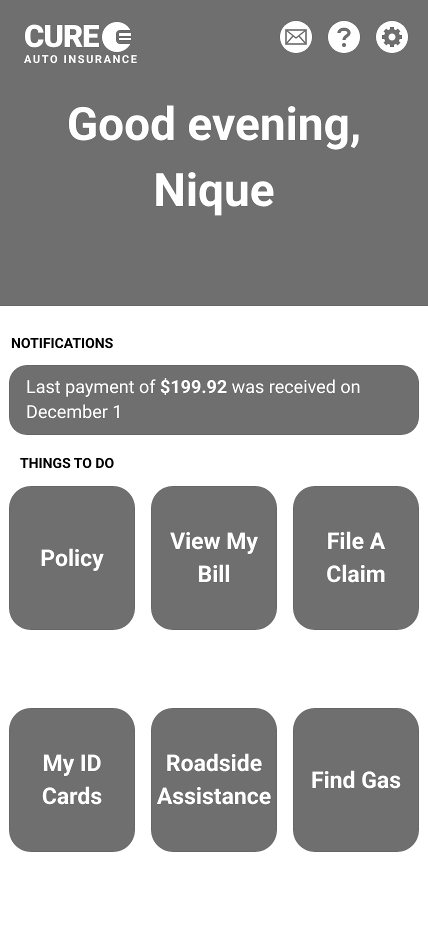 This screenshot has height=926, width=428. Describe the element at coordinates (72, 558) in the screenshot. I see `task-tile: Policy` at that location.